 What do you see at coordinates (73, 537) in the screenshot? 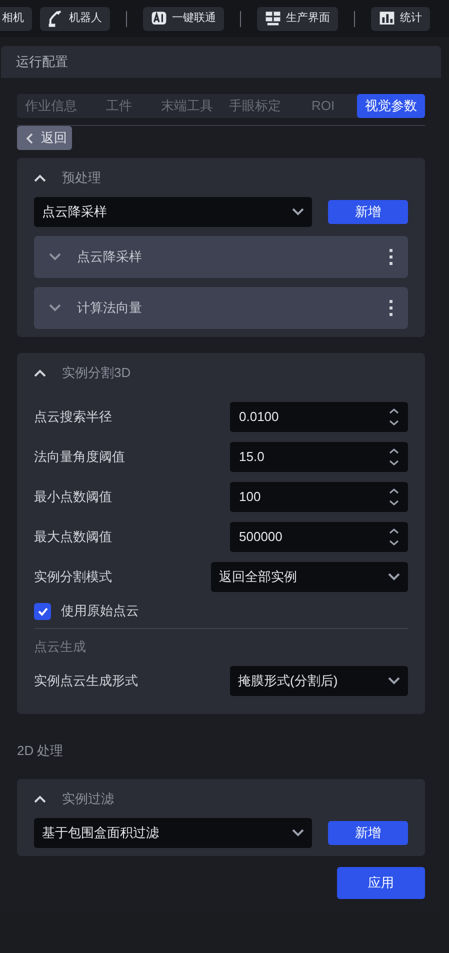
I see `field-label: 最大点数阈值` at bounding box center [73, 537].